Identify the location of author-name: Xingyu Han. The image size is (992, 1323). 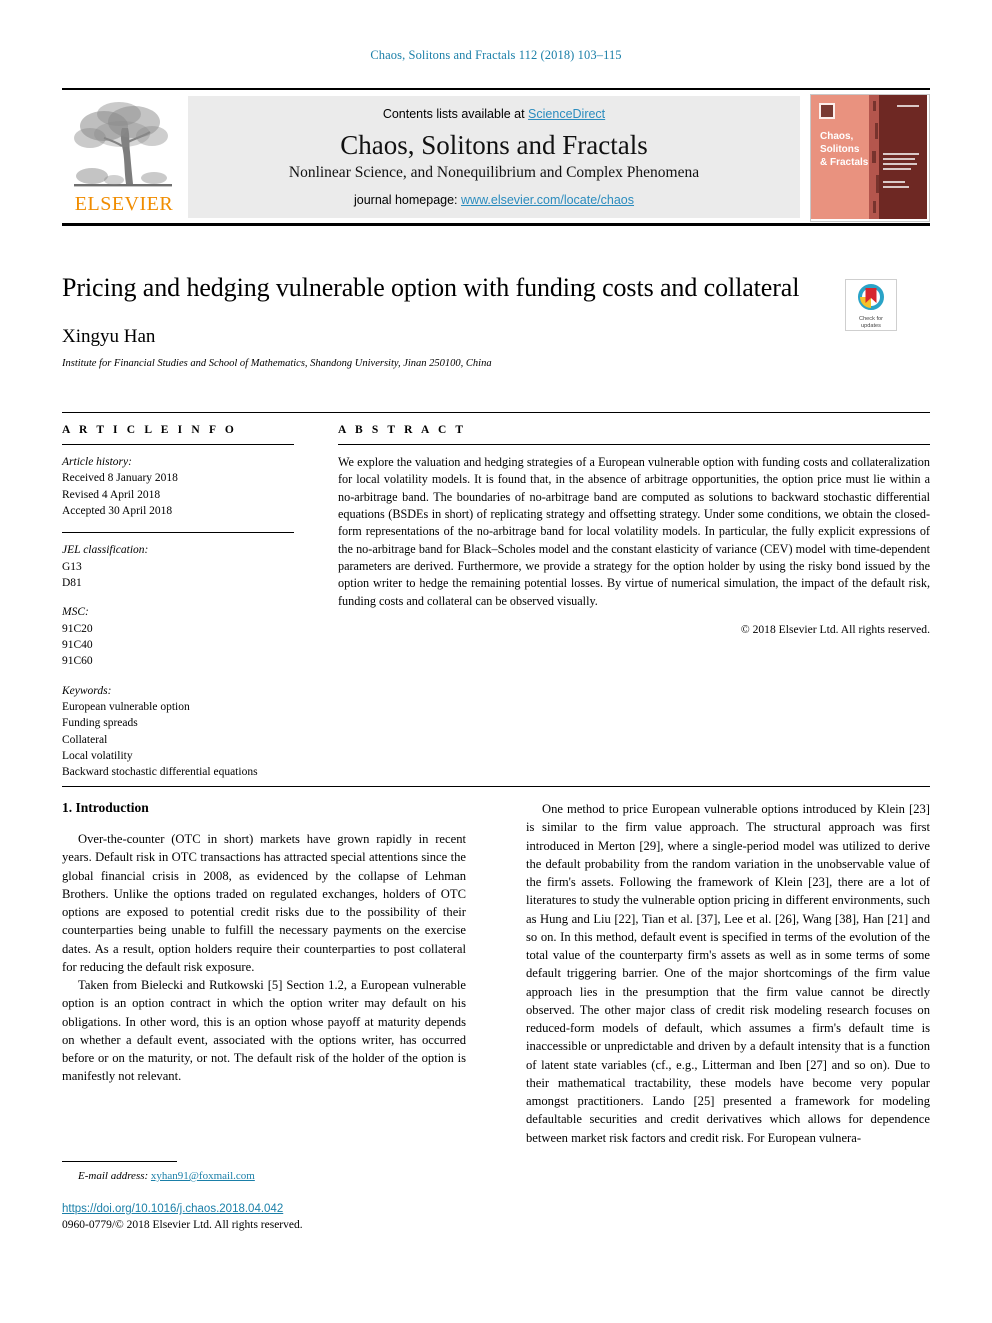
(109, 336).